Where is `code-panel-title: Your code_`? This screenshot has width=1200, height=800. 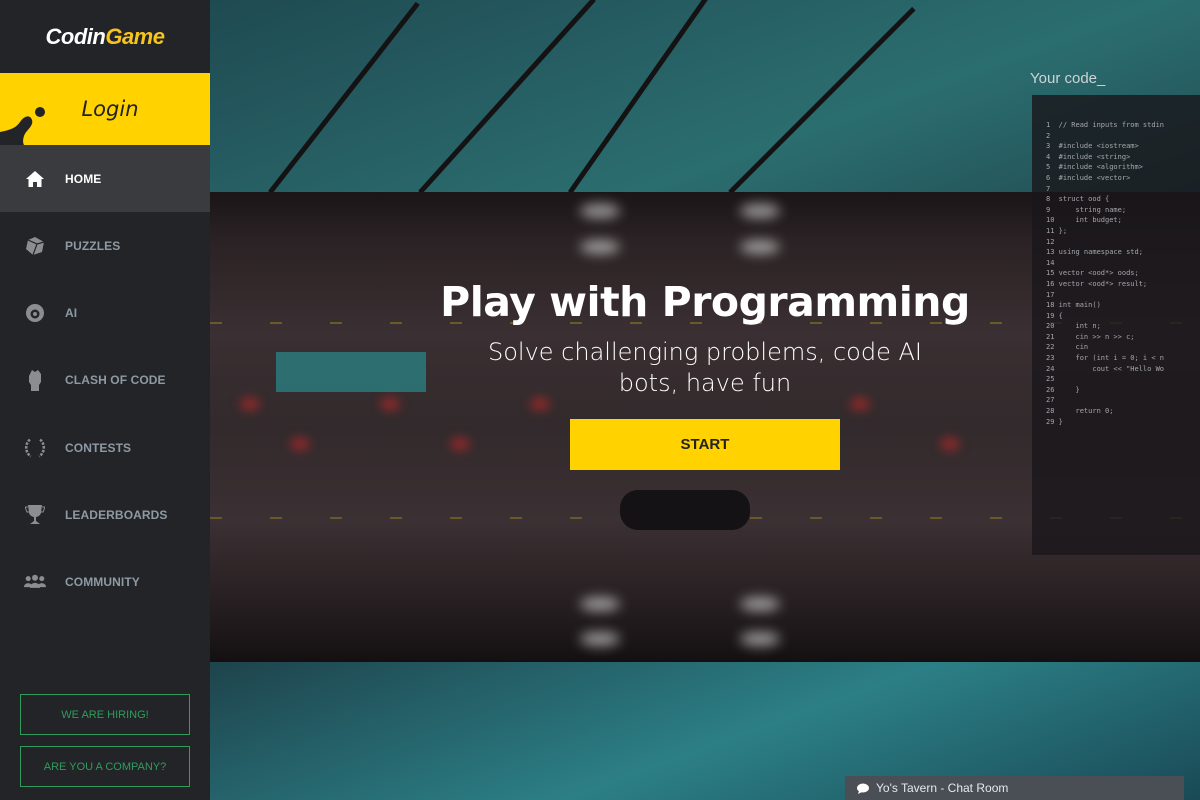 code-panel-title: Your code_ is located at coordinates (1068, 78).